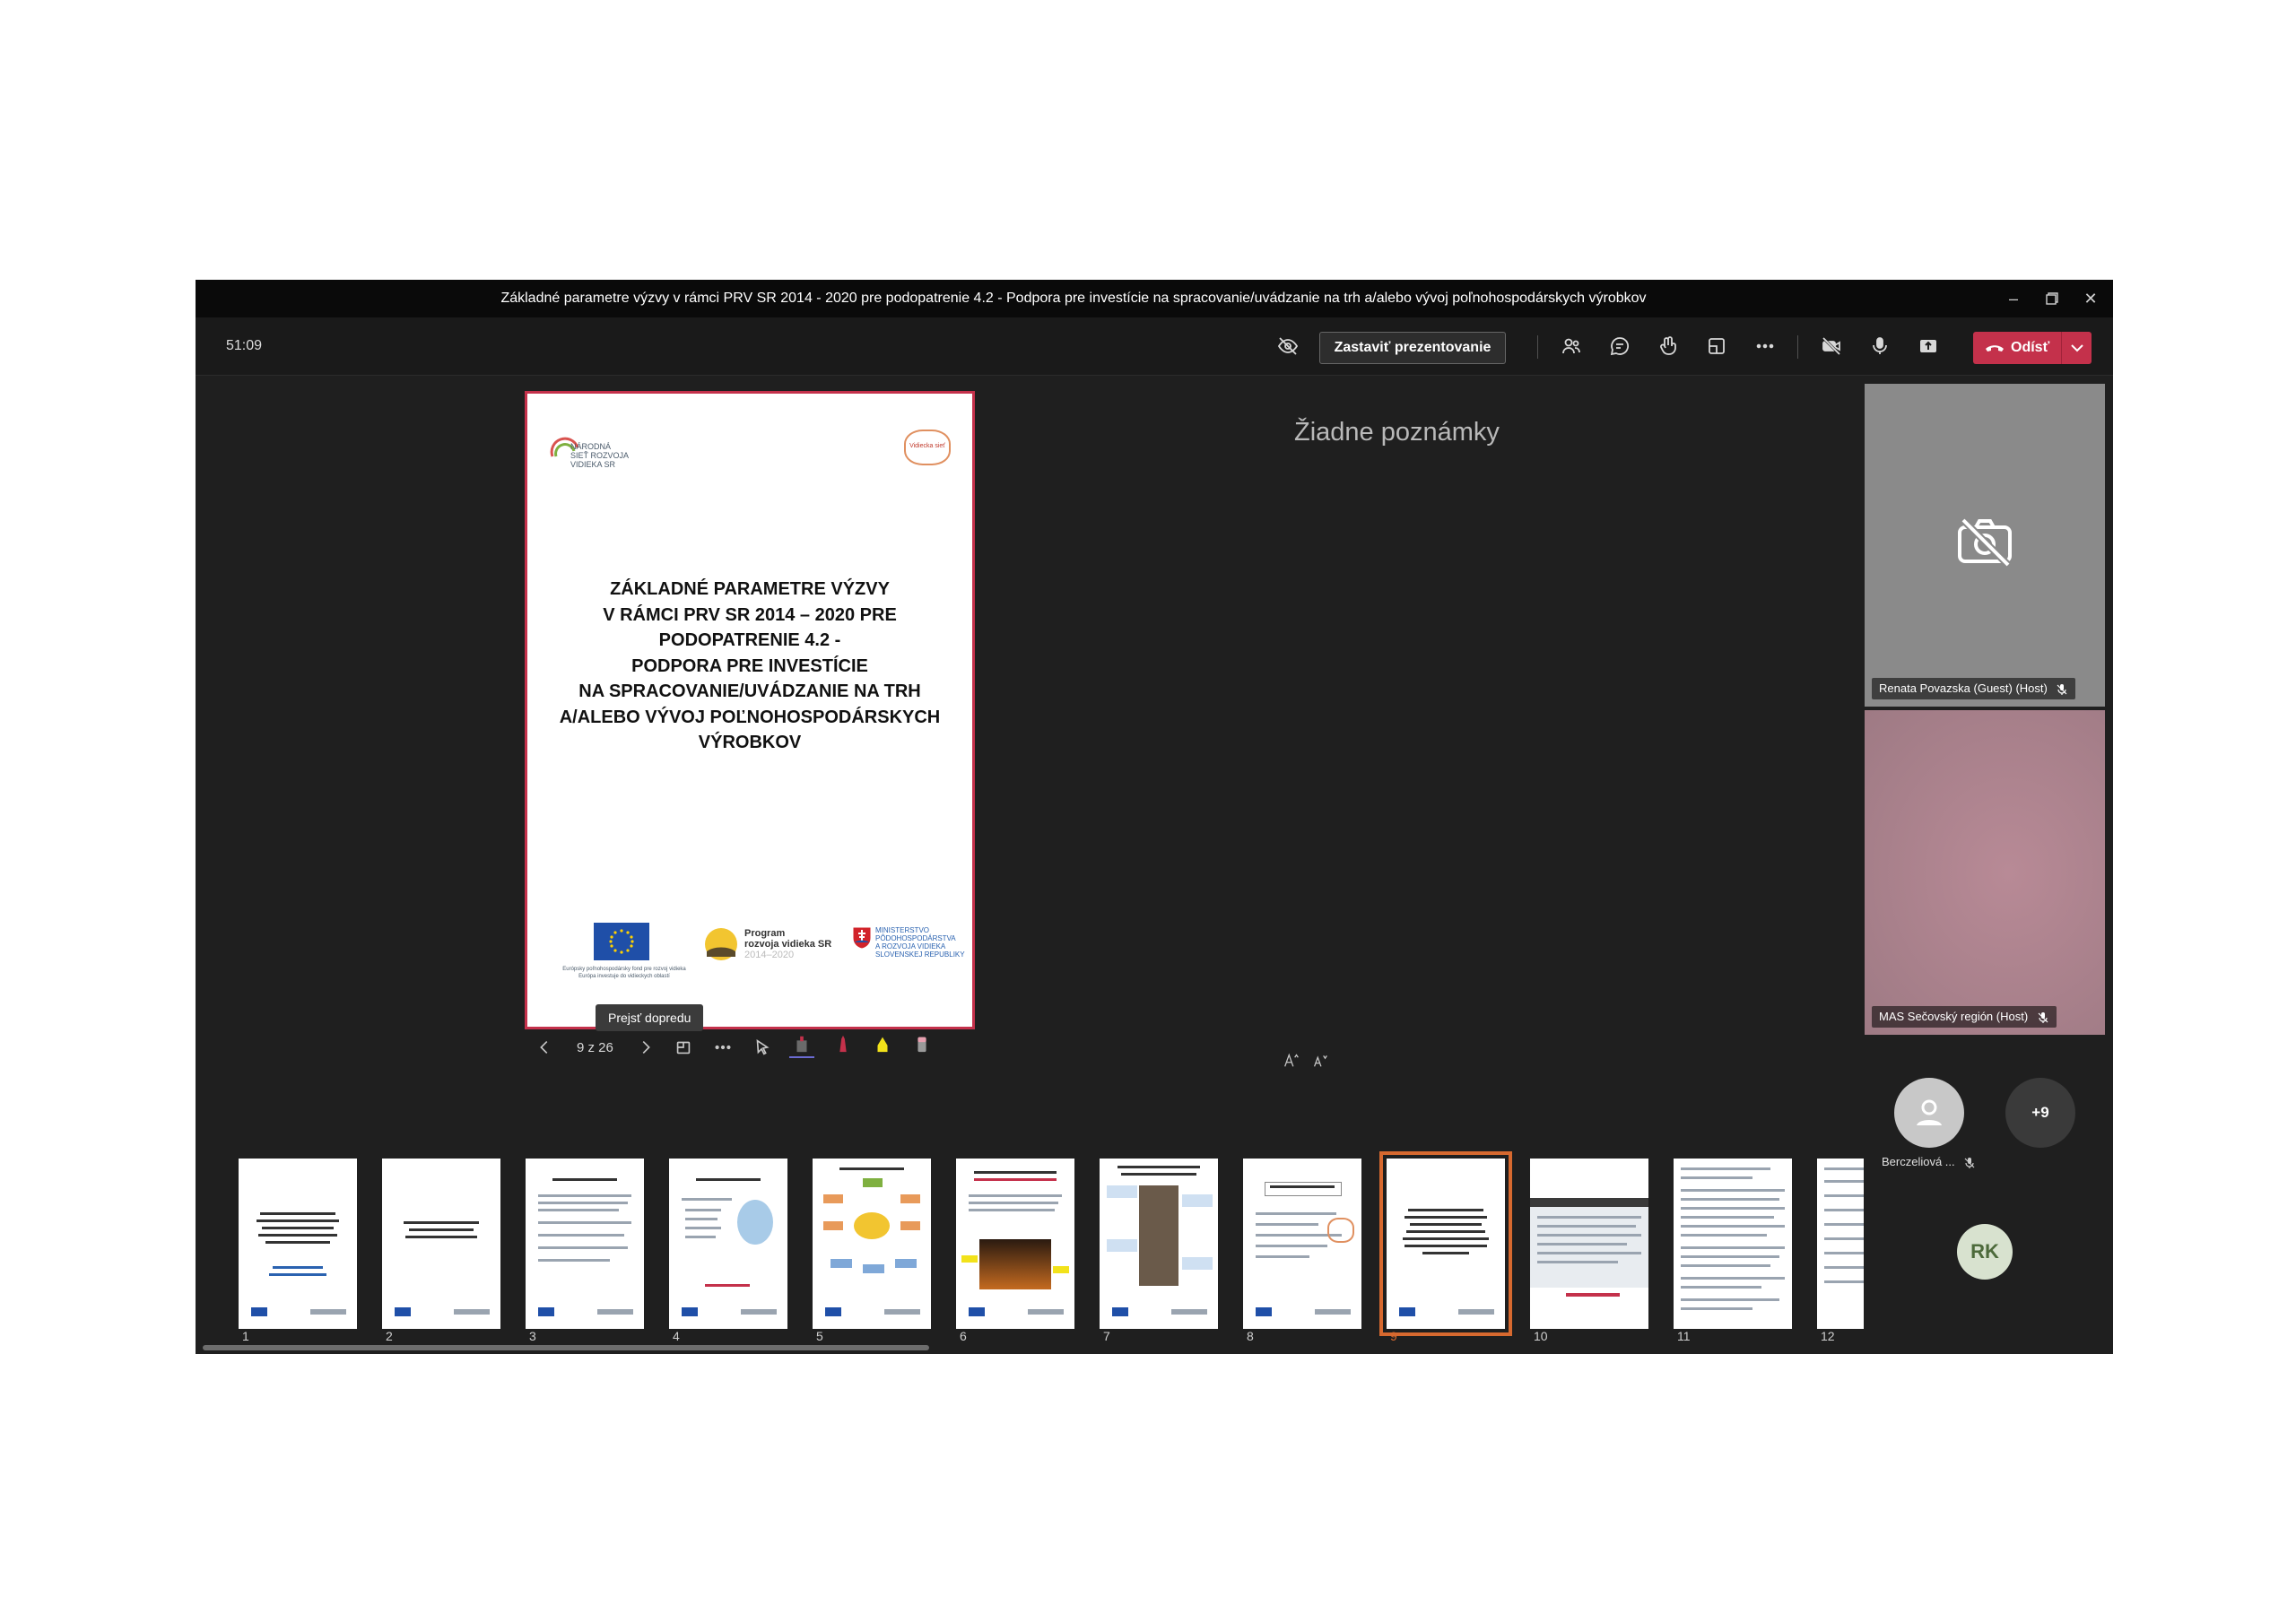  What do you see at coordinates (915, 938) in the screenshot?
I see `ministry-line: PÔDOHOSPODÁRSTVA` at bounding box center [915, 938].